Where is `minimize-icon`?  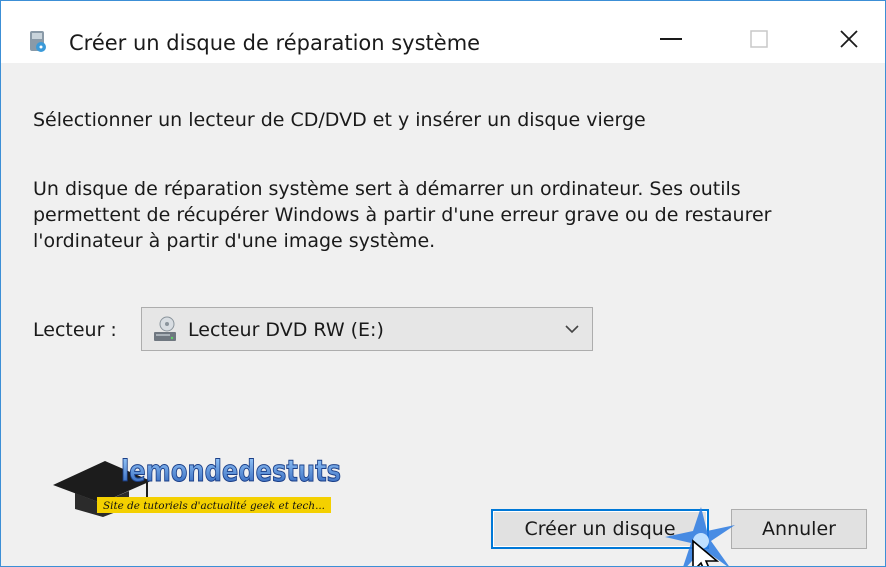 minimize-icon is located at coordinates (671, 39).